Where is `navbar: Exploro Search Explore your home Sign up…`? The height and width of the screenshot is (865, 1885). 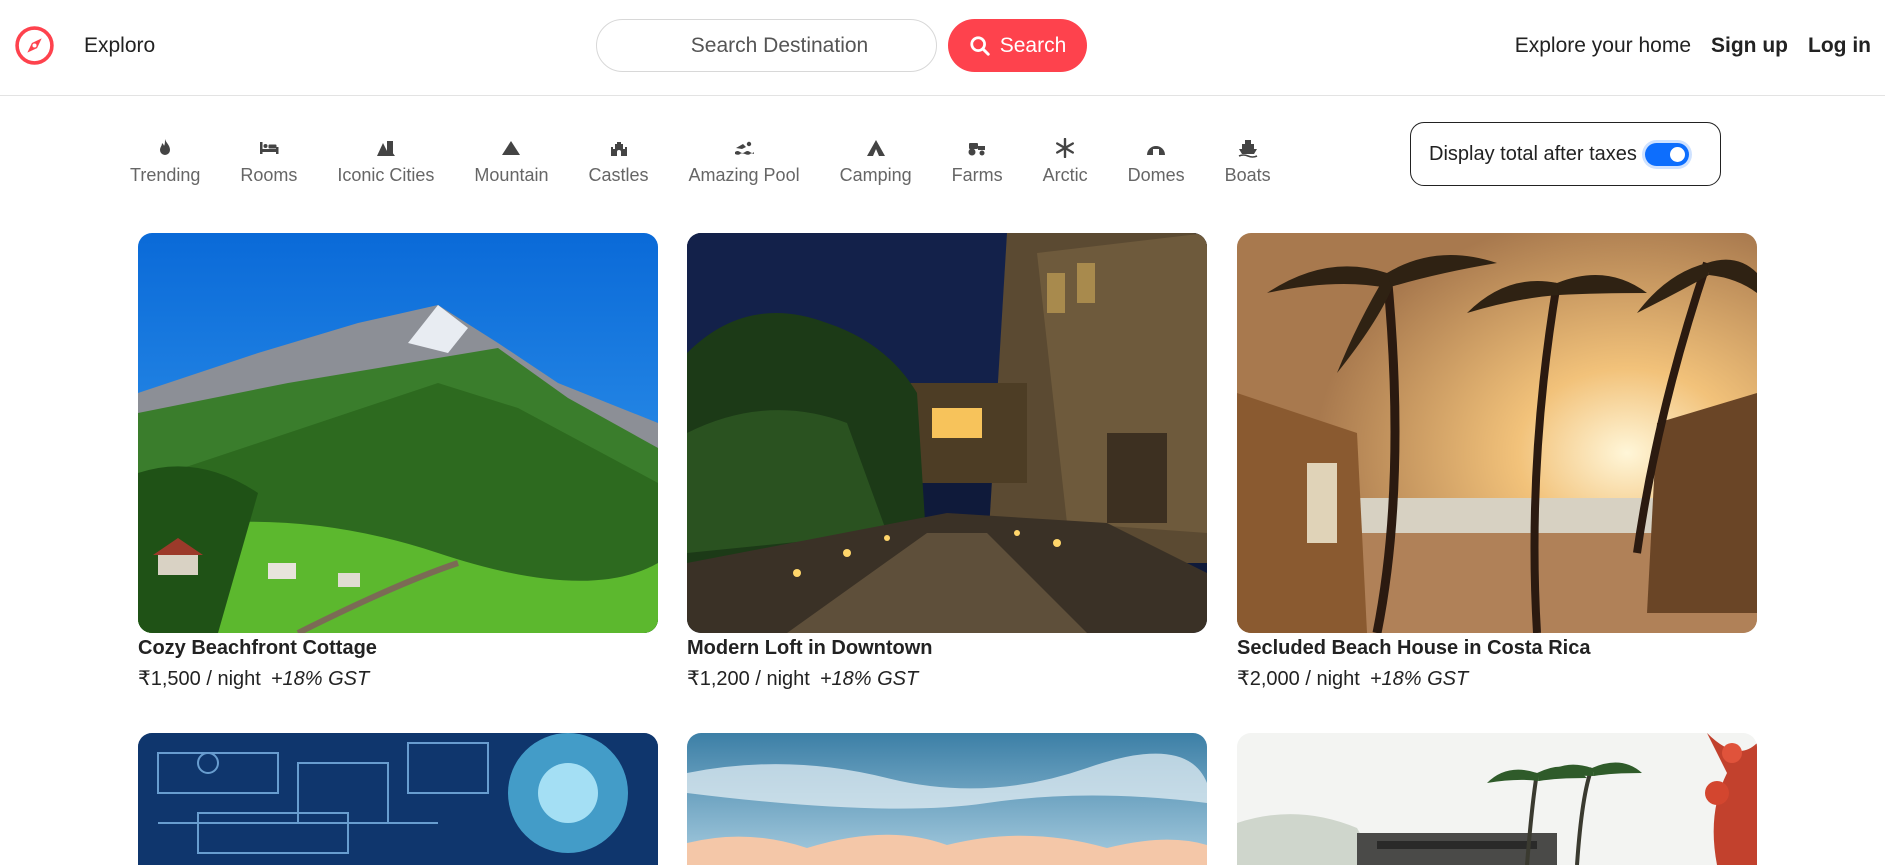
navbar: Exploro Search Explore your home Sign up… is located at coordinates (942, 48).